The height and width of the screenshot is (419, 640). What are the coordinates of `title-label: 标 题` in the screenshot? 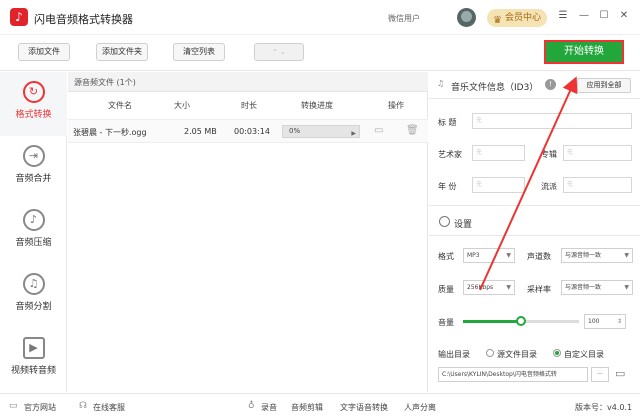 It's located at (447, 122).